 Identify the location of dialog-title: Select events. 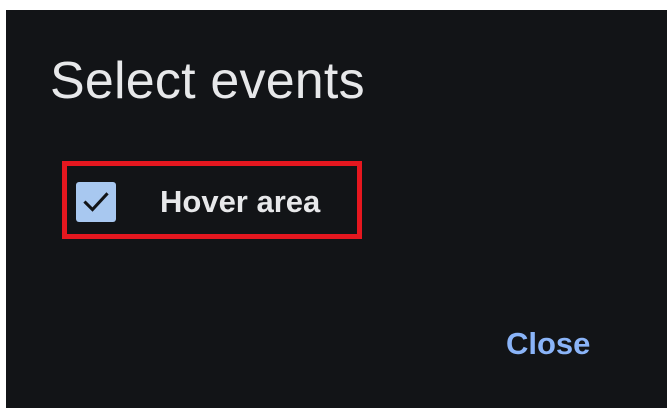
(207, 81).